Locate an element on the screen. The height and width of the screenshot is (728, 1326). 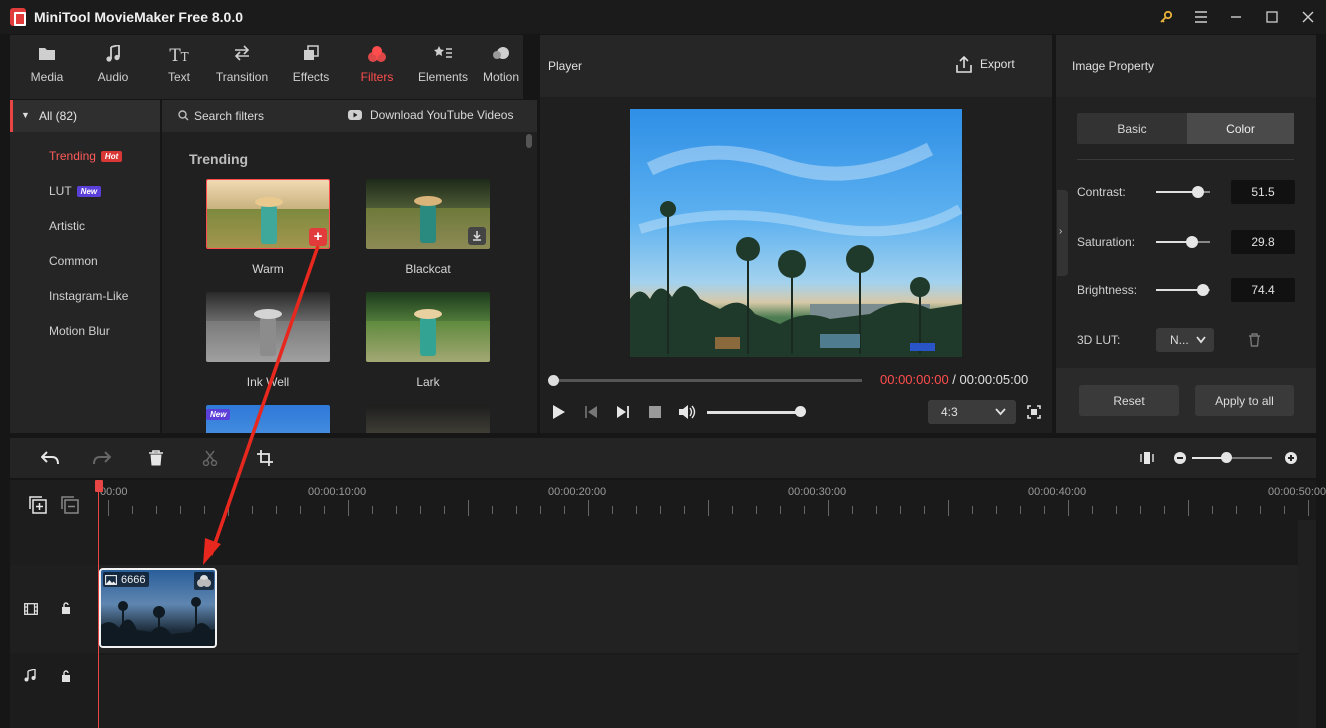
brightness-value-input: 74.4 is located at coordinates (1263, 290).